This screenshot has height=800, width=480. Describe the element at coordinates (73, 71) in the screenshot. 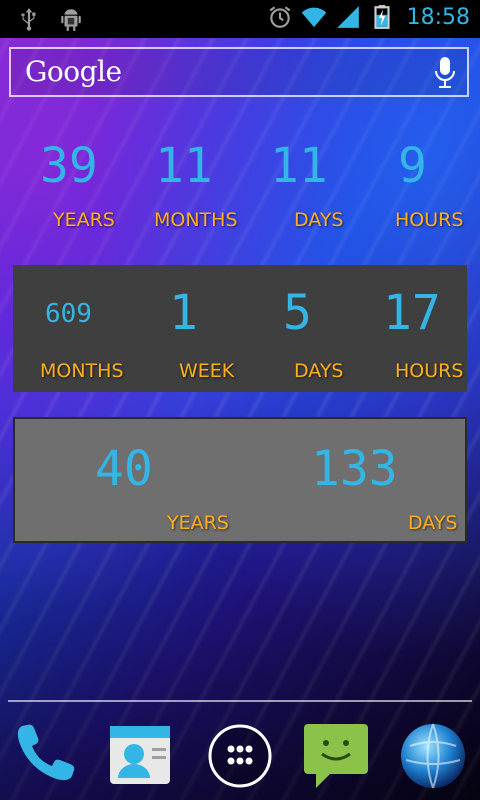

I see `google-logo-text: Google` at that location.